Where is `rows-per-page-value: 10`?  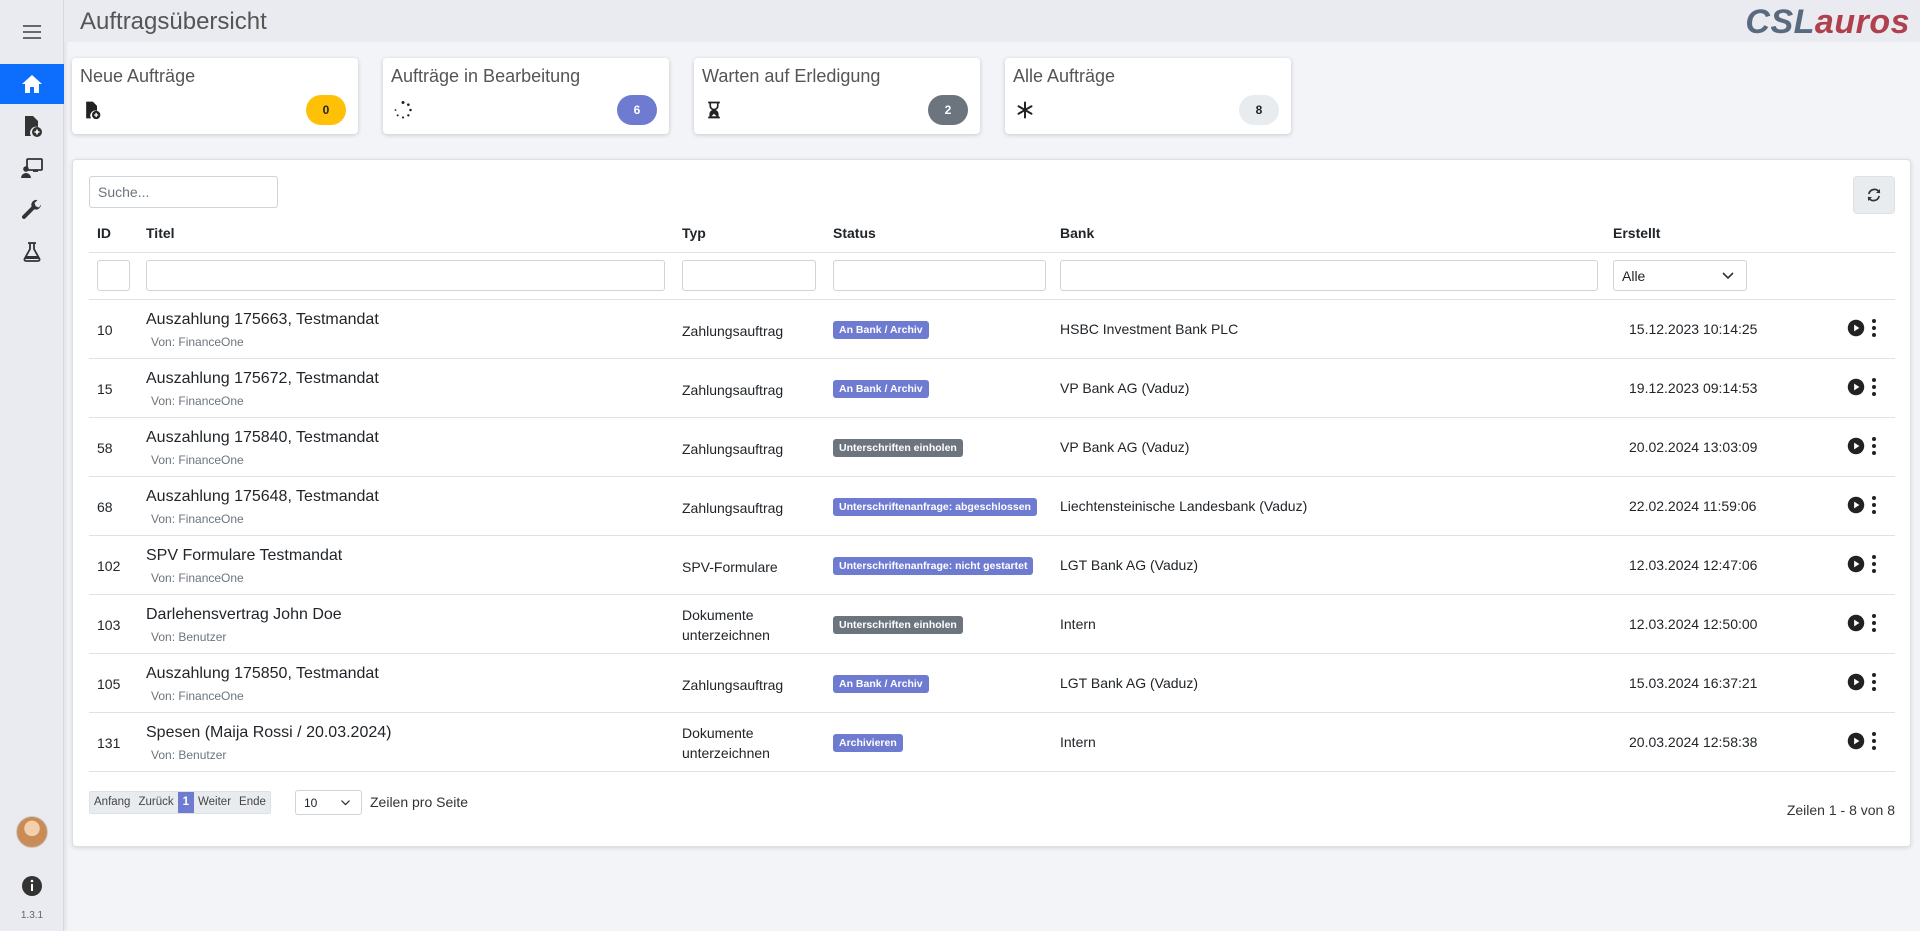 rows-per-page-value: 10 is located at coordinates (311, 803).